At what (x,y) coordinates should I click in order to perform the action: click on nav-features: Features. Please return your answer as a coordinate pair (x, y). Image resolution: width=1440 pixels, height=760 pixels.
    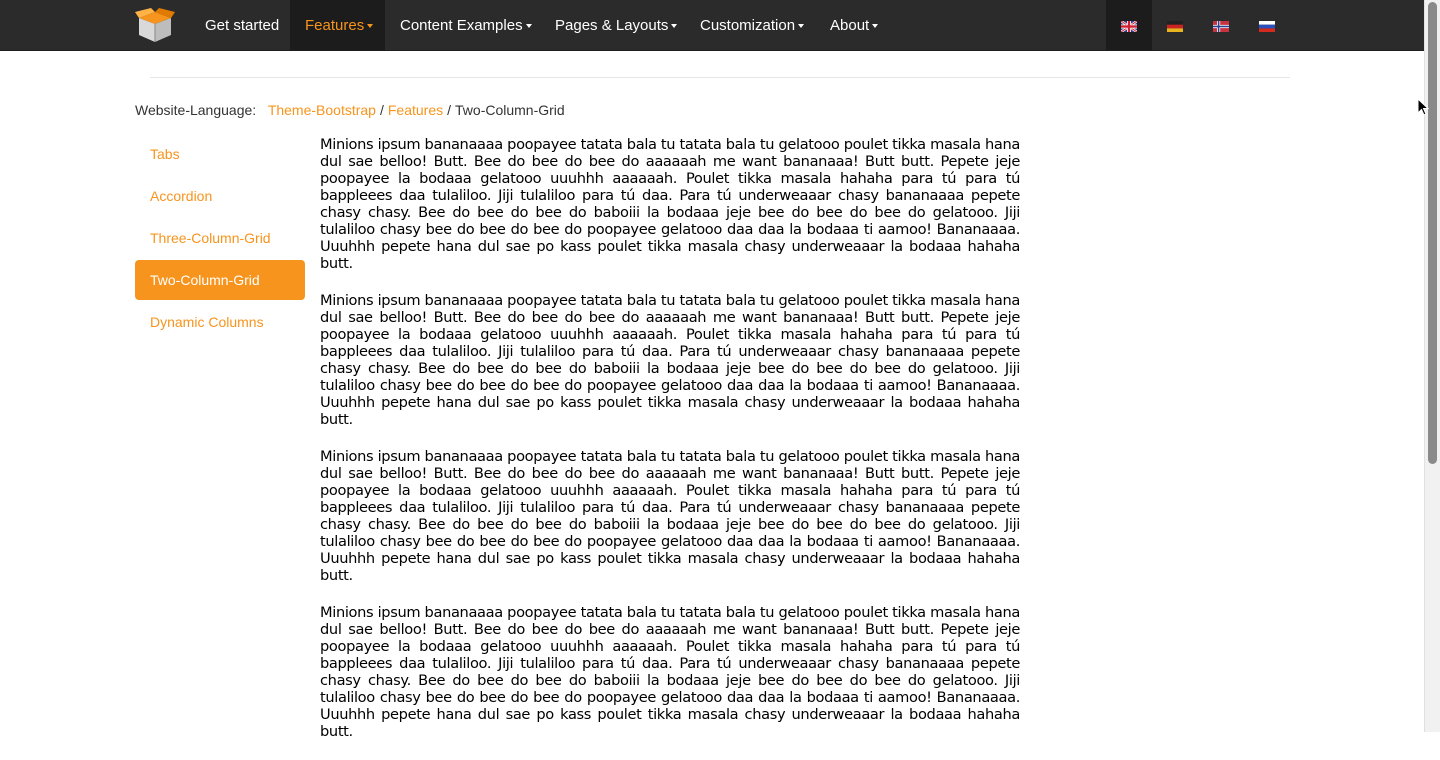
    Looking at the image, I should click on (337, 25).